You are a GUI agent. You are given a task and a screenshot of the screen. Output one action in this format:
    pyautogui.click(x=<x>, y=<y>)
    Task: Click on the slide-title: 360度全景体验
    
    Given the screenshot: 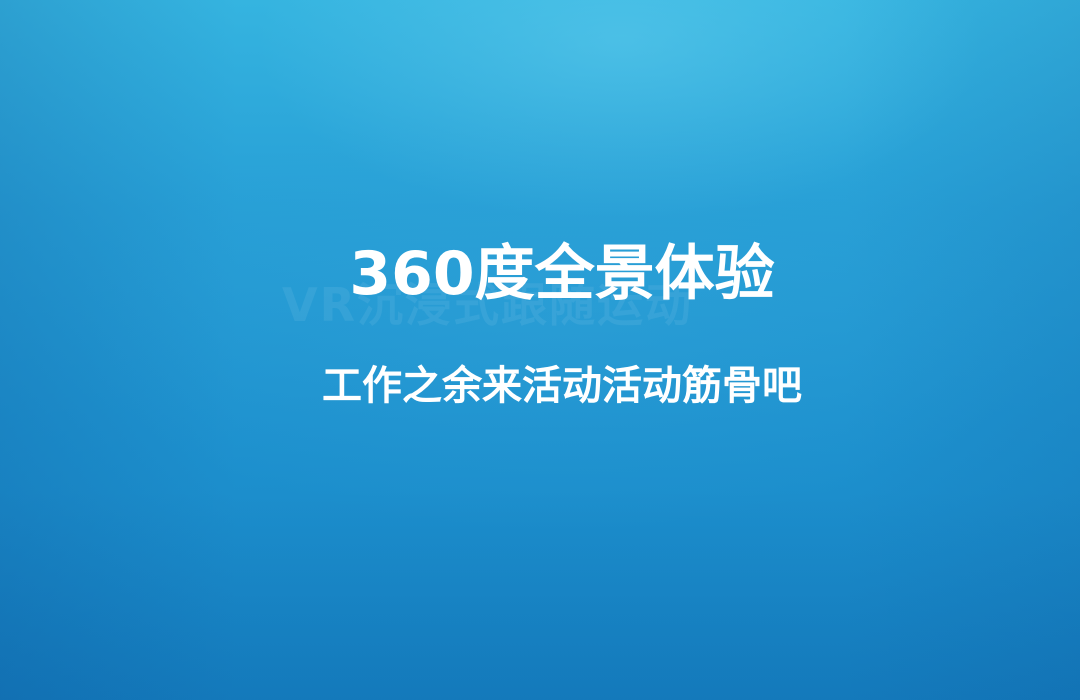 What is the action you would take?
    pyautogui.click(x=562, y=274)
    